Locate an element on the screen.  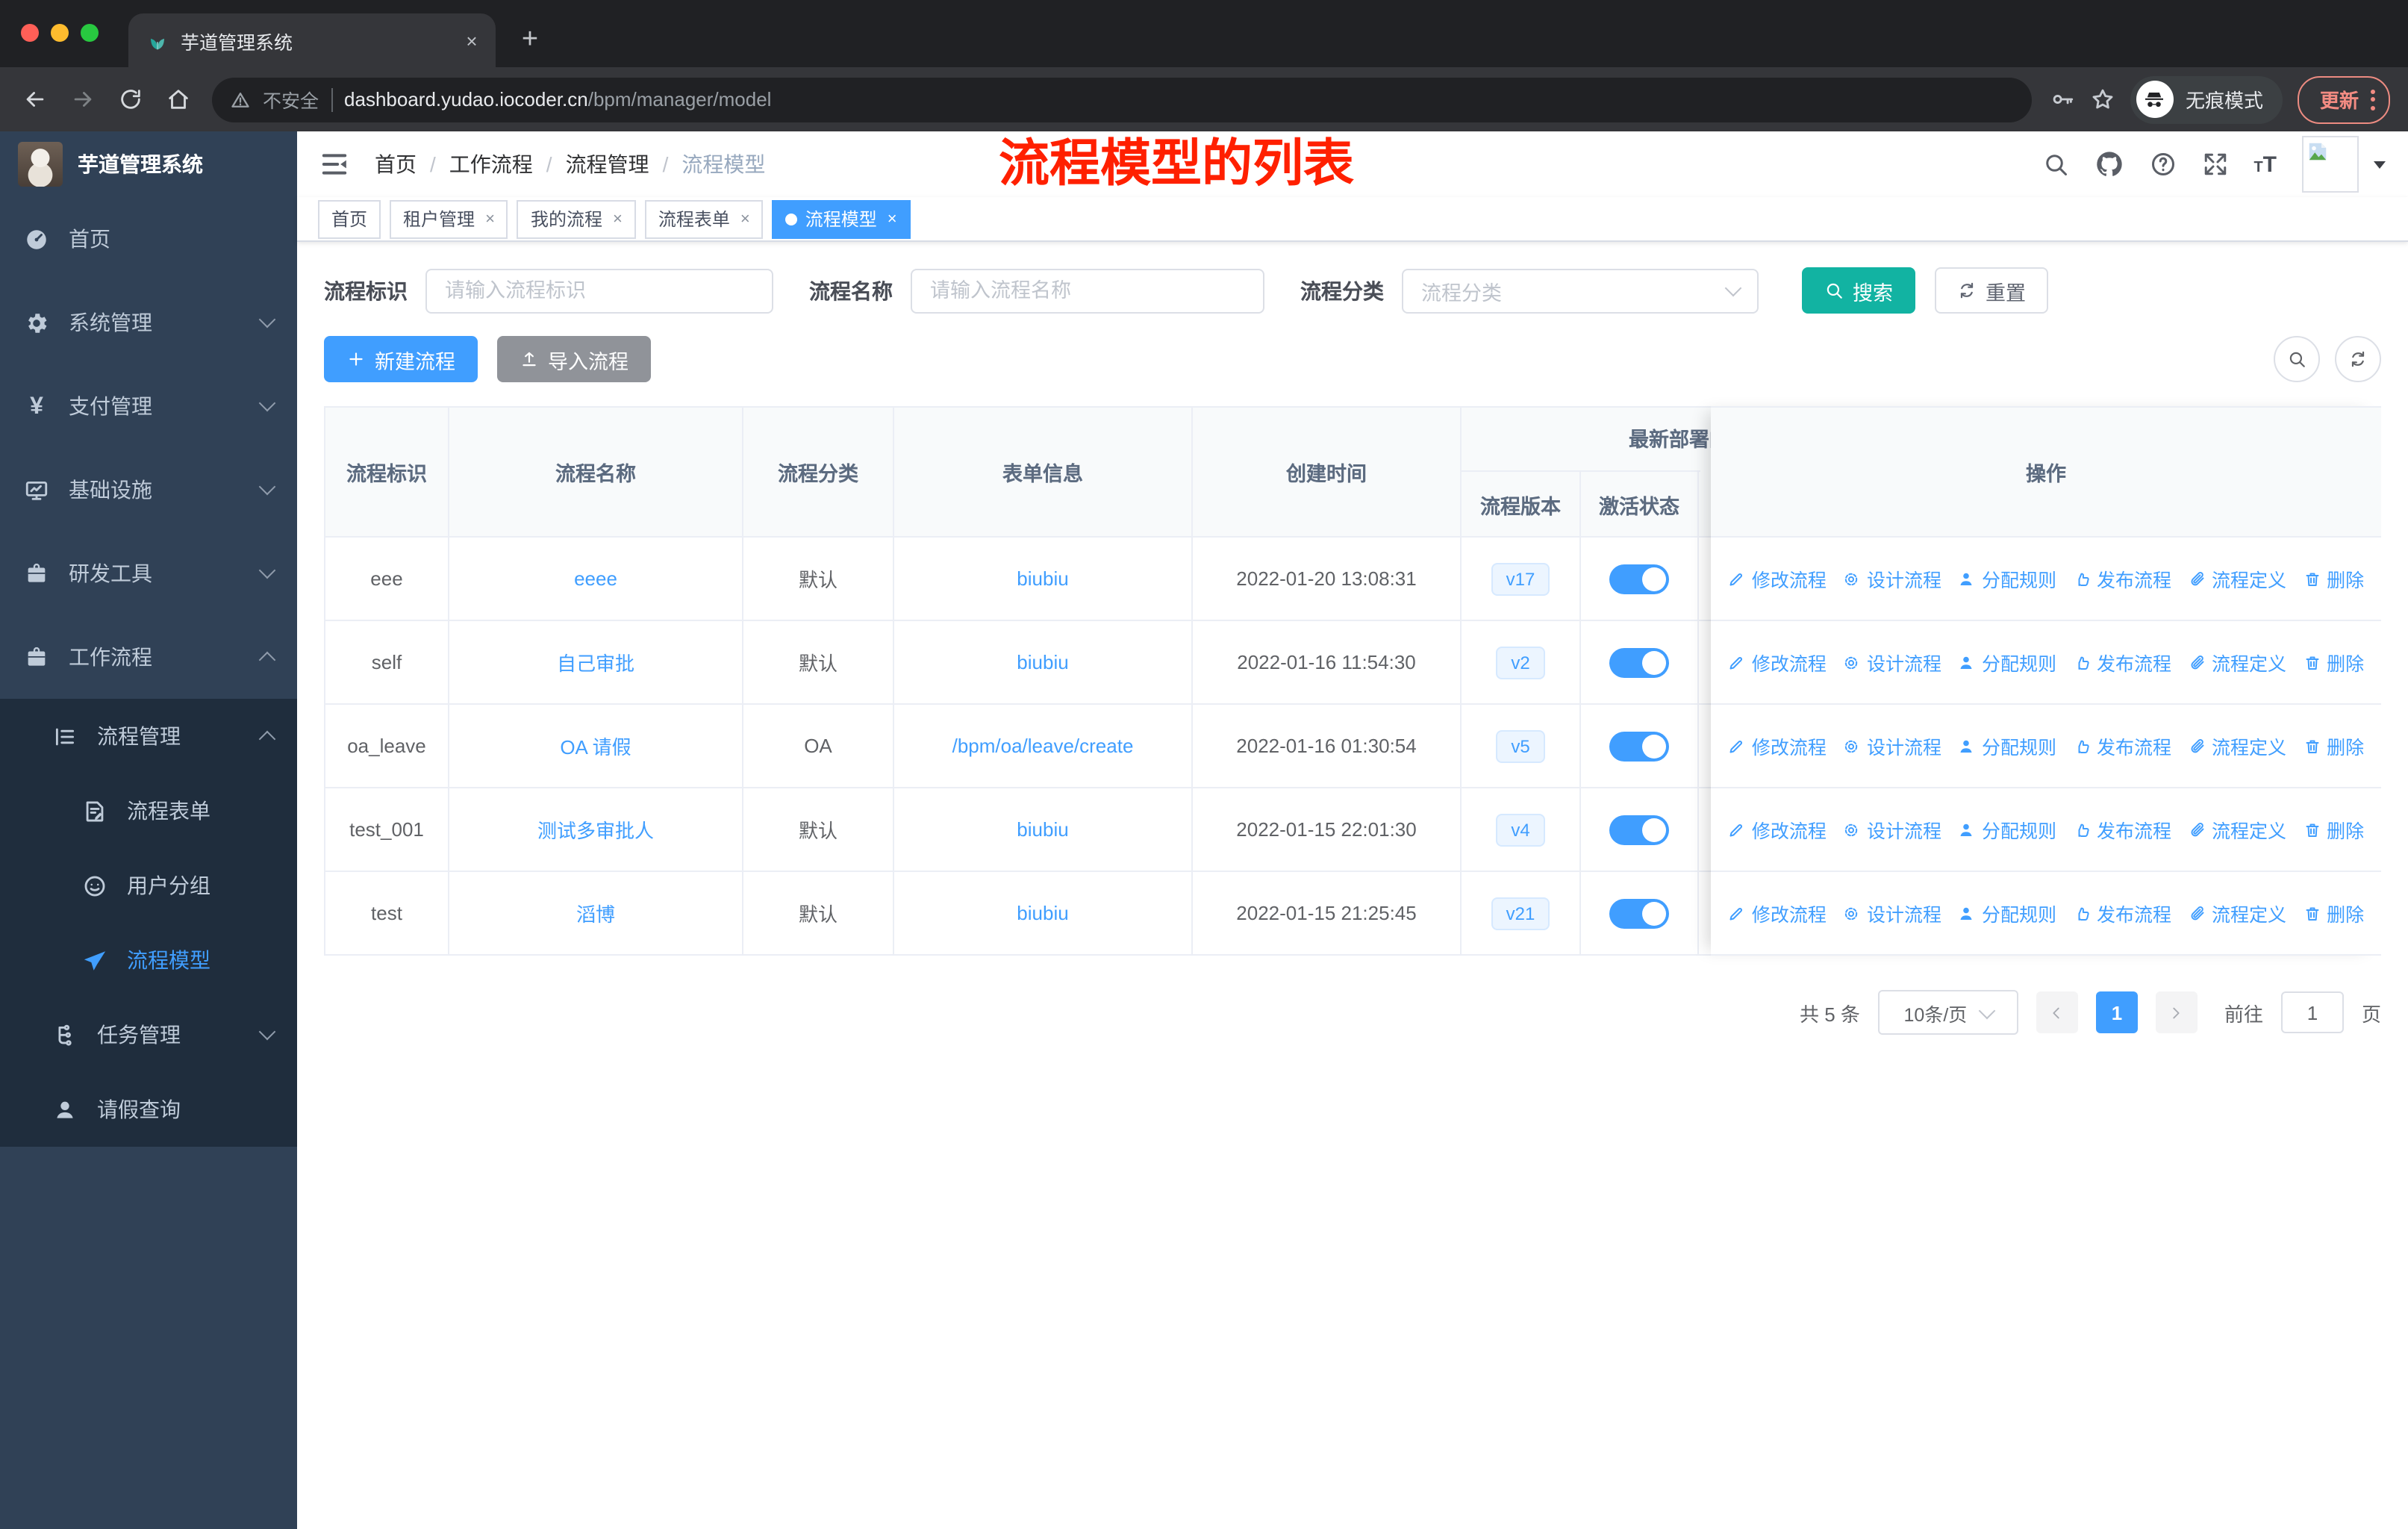
new-tab-button: + is located at coordinates (530, 41).